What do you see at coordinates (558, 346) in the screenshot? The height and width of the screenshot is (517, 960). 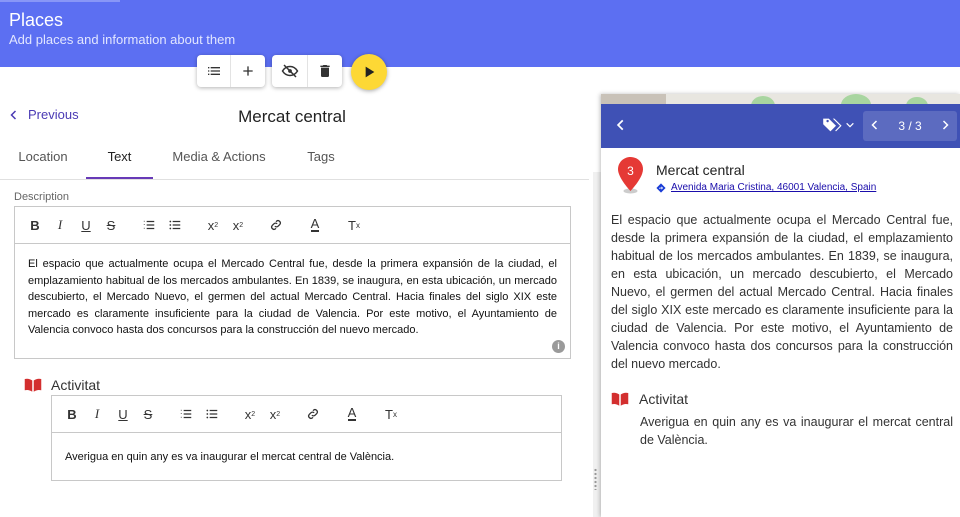 I see `info-icon: i` at bounding box center [558, 346].